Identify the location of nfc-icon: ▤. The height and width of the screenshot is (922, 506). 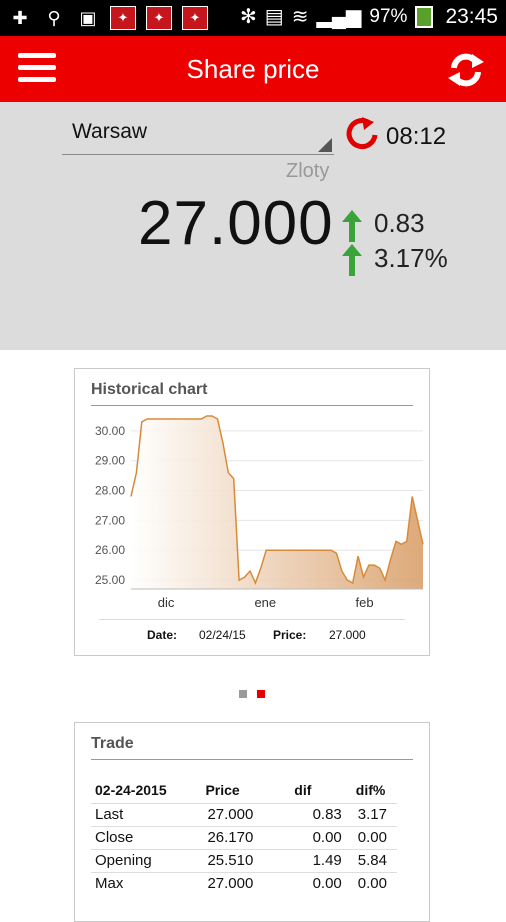
(274, 17).